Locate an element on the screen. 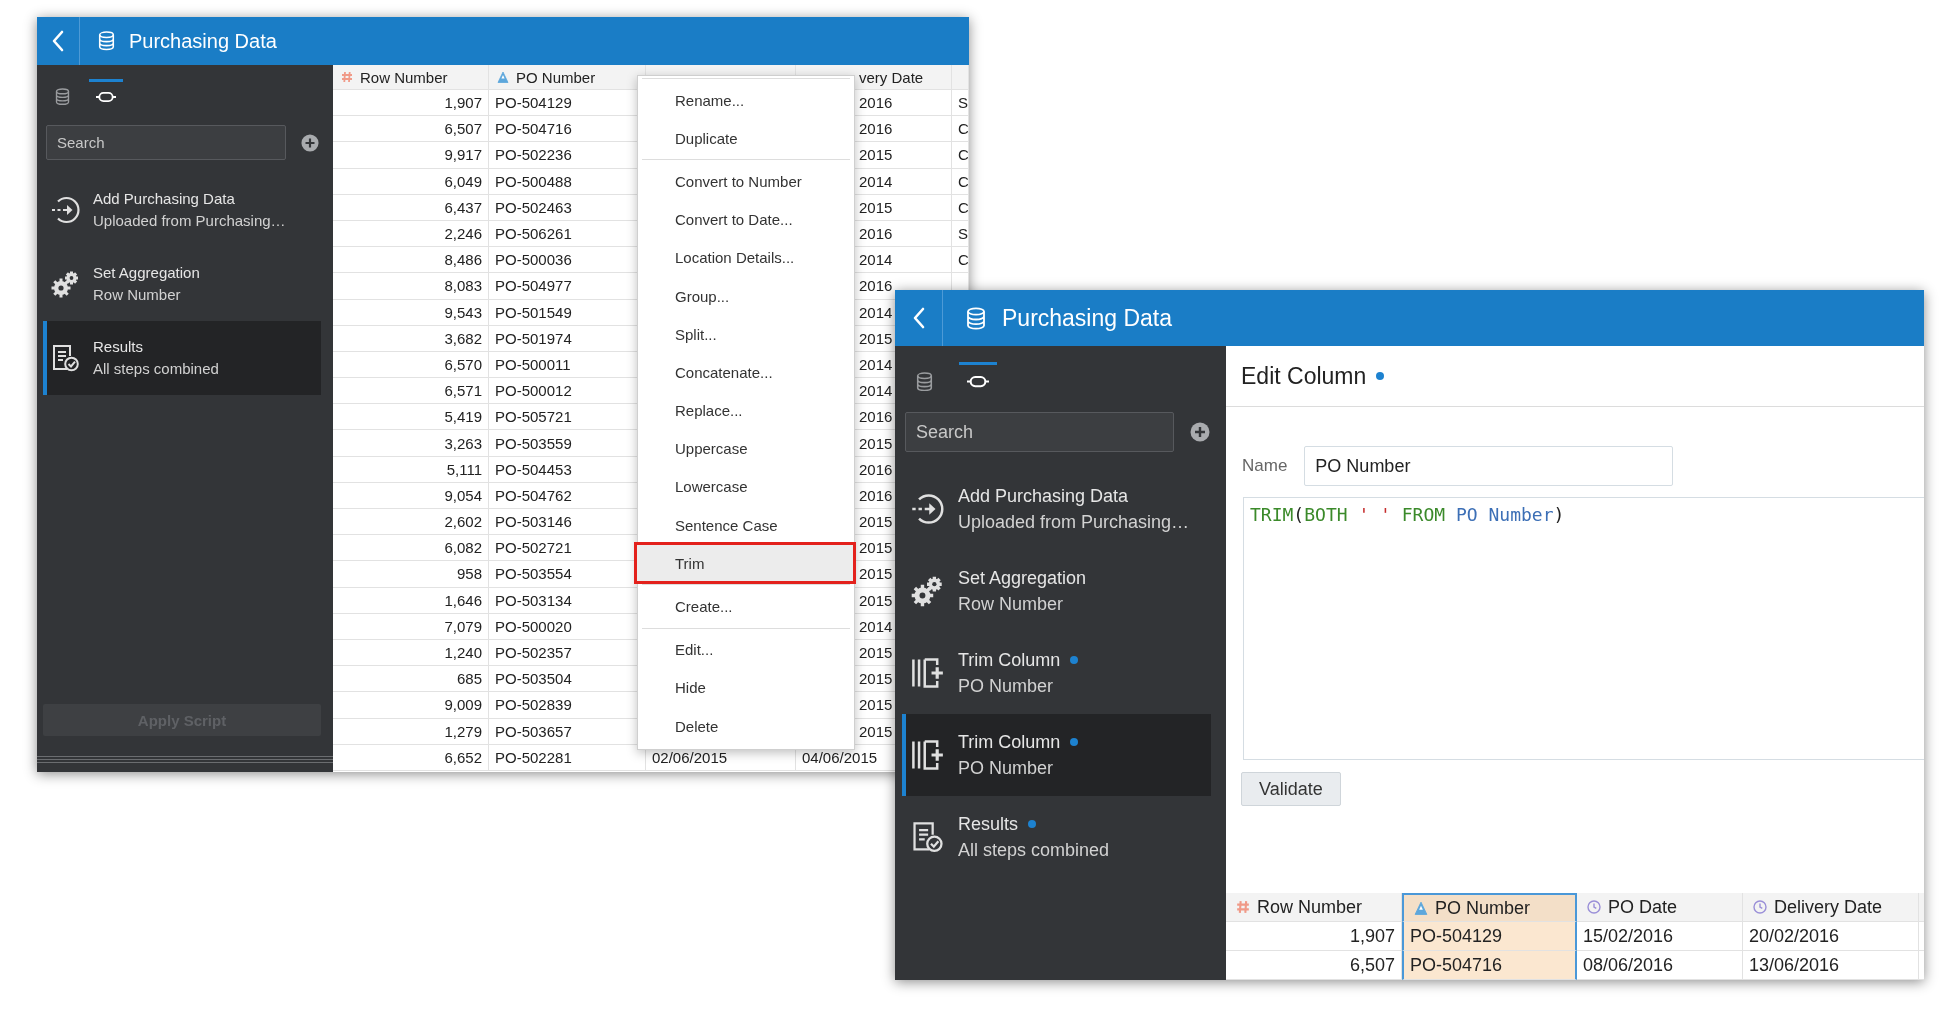  table-cell: 685 is located at coordinates (411, 679).